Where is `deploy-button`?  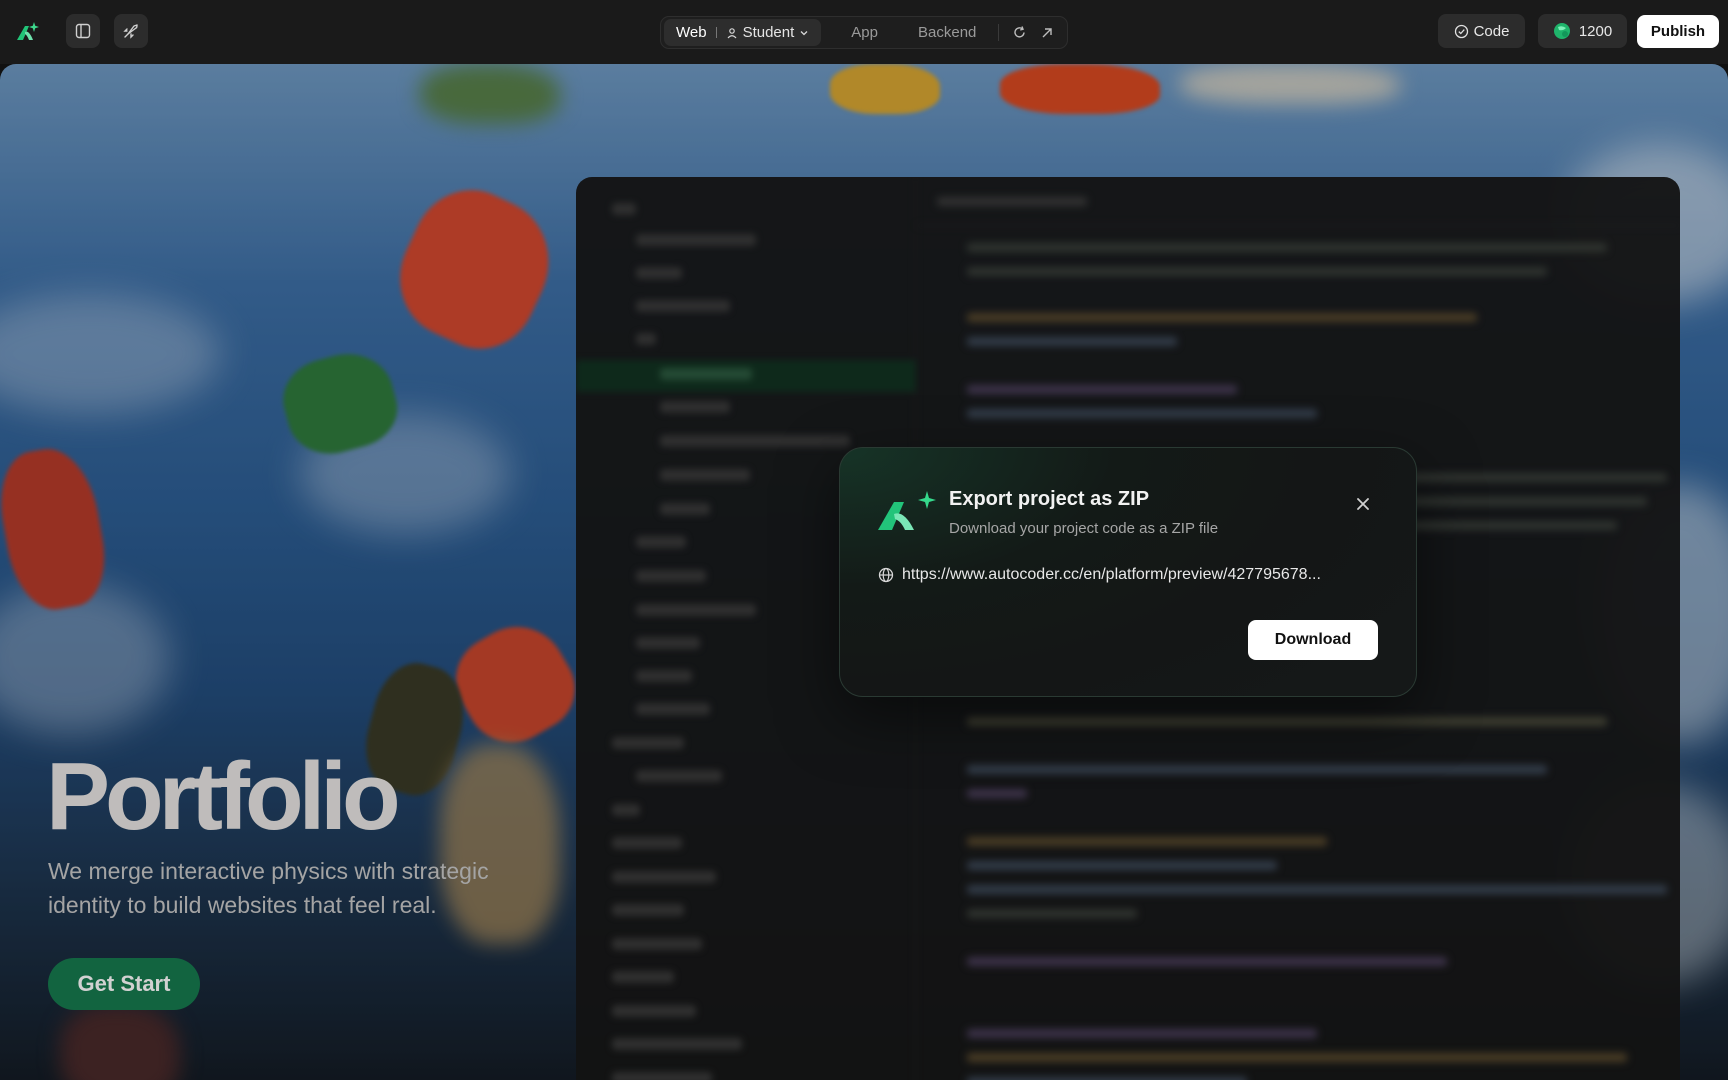
deploy-button is located at coordinates (131, 31).